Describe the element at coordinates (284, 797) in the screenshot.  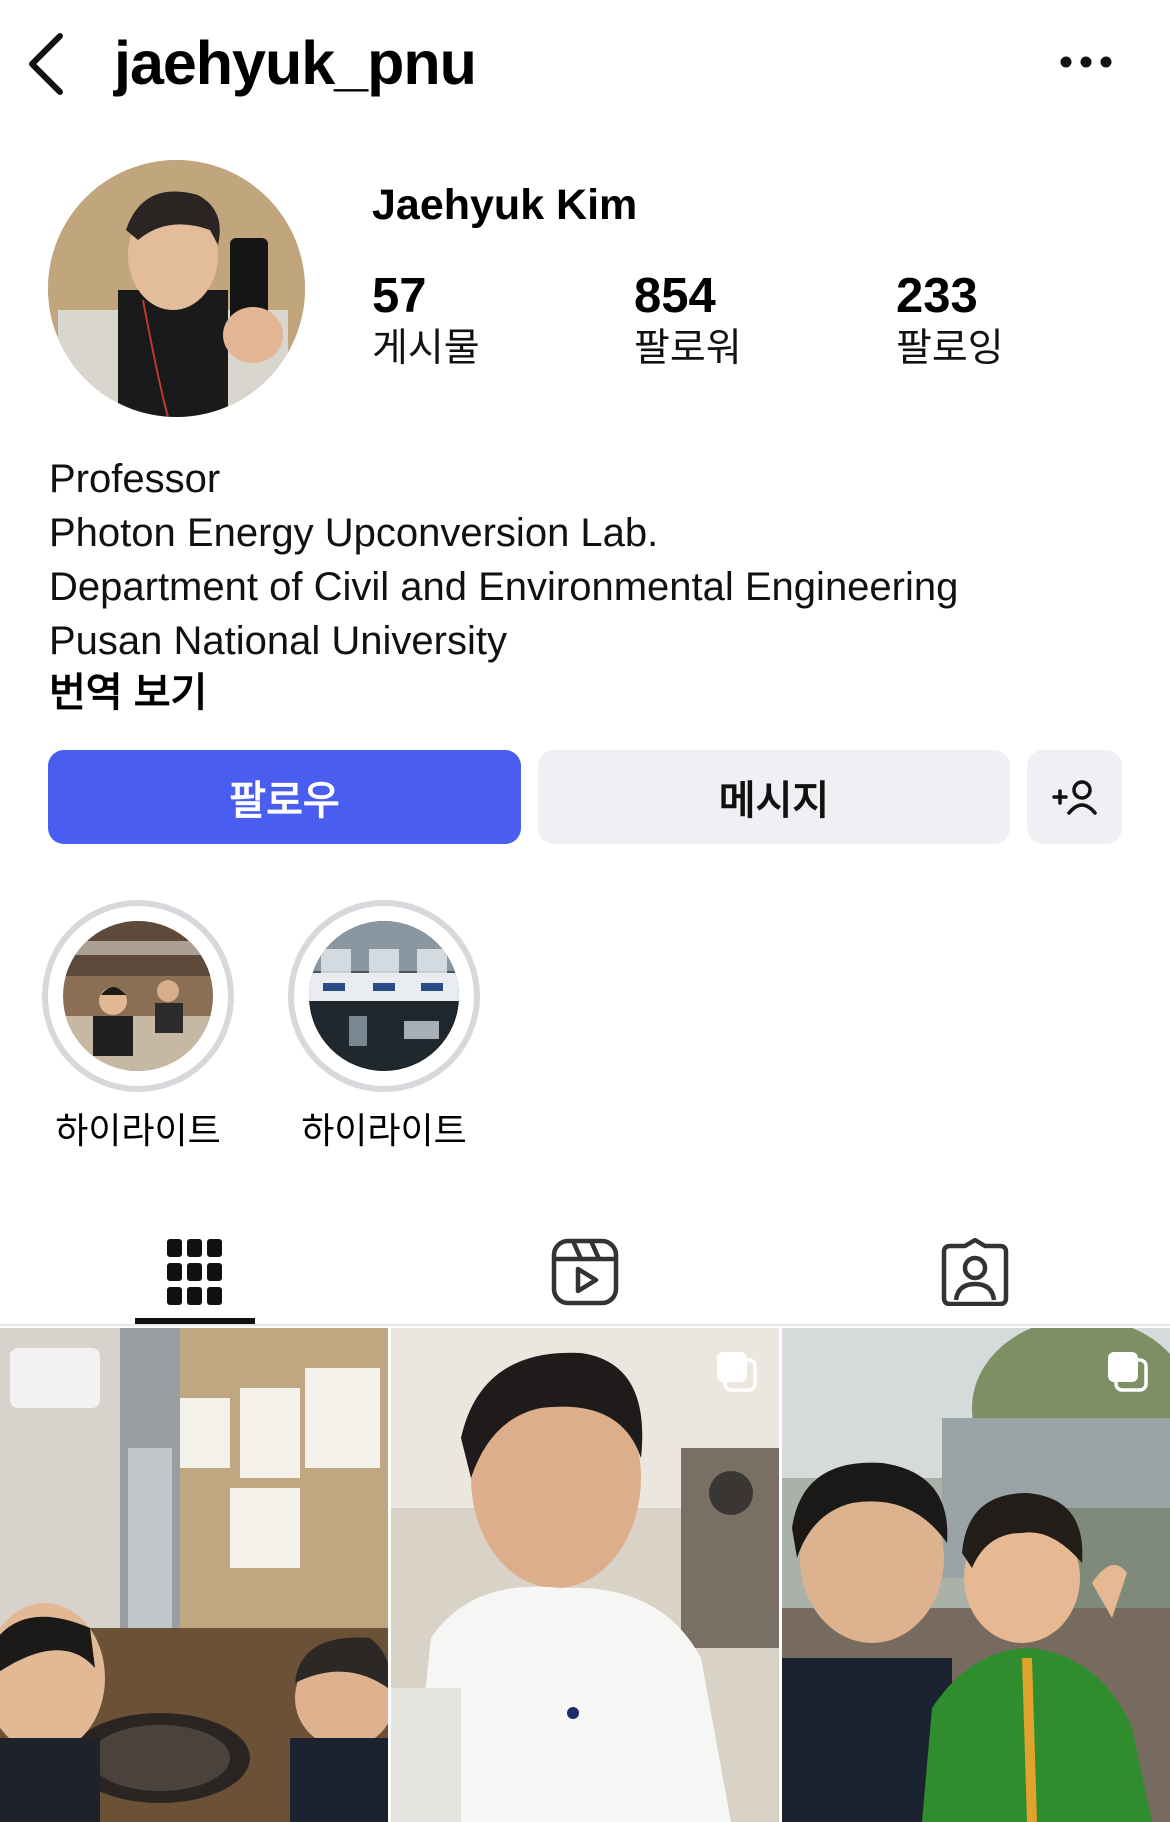
I see `follow-button: 팔로우` at that location.